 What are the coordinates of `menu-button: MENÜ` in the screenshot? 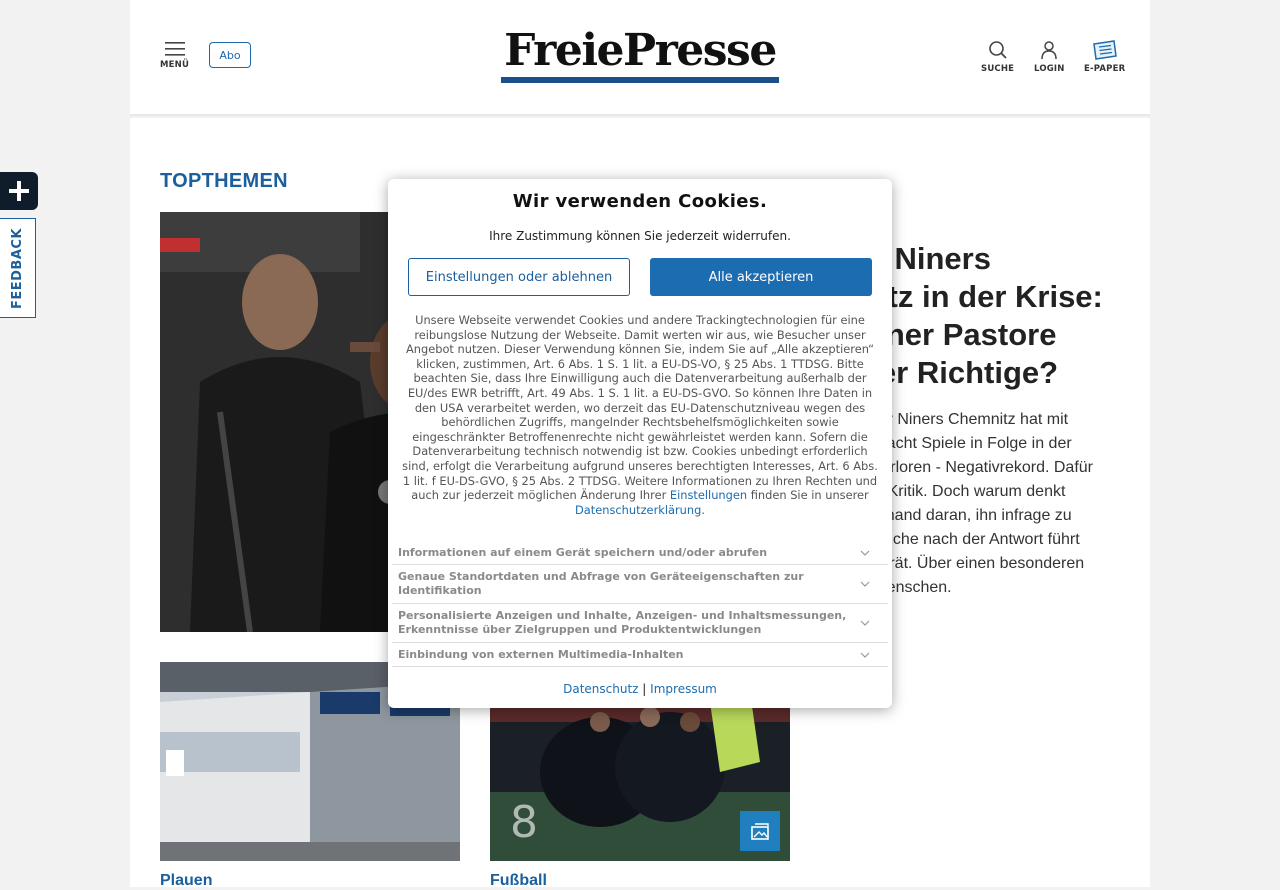 It's located at (174, 56).